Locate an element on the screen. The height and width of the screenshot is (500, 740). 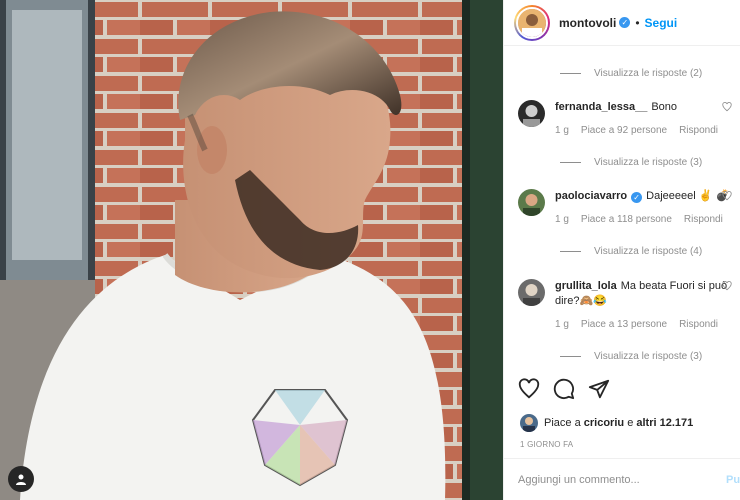
likes-prefix: Piace a is located at coordinates (562, 423).